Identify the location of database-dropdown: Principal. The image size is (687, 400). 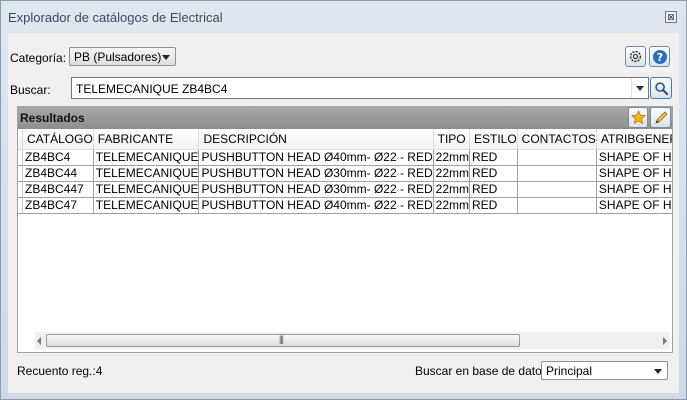
(604, 370).